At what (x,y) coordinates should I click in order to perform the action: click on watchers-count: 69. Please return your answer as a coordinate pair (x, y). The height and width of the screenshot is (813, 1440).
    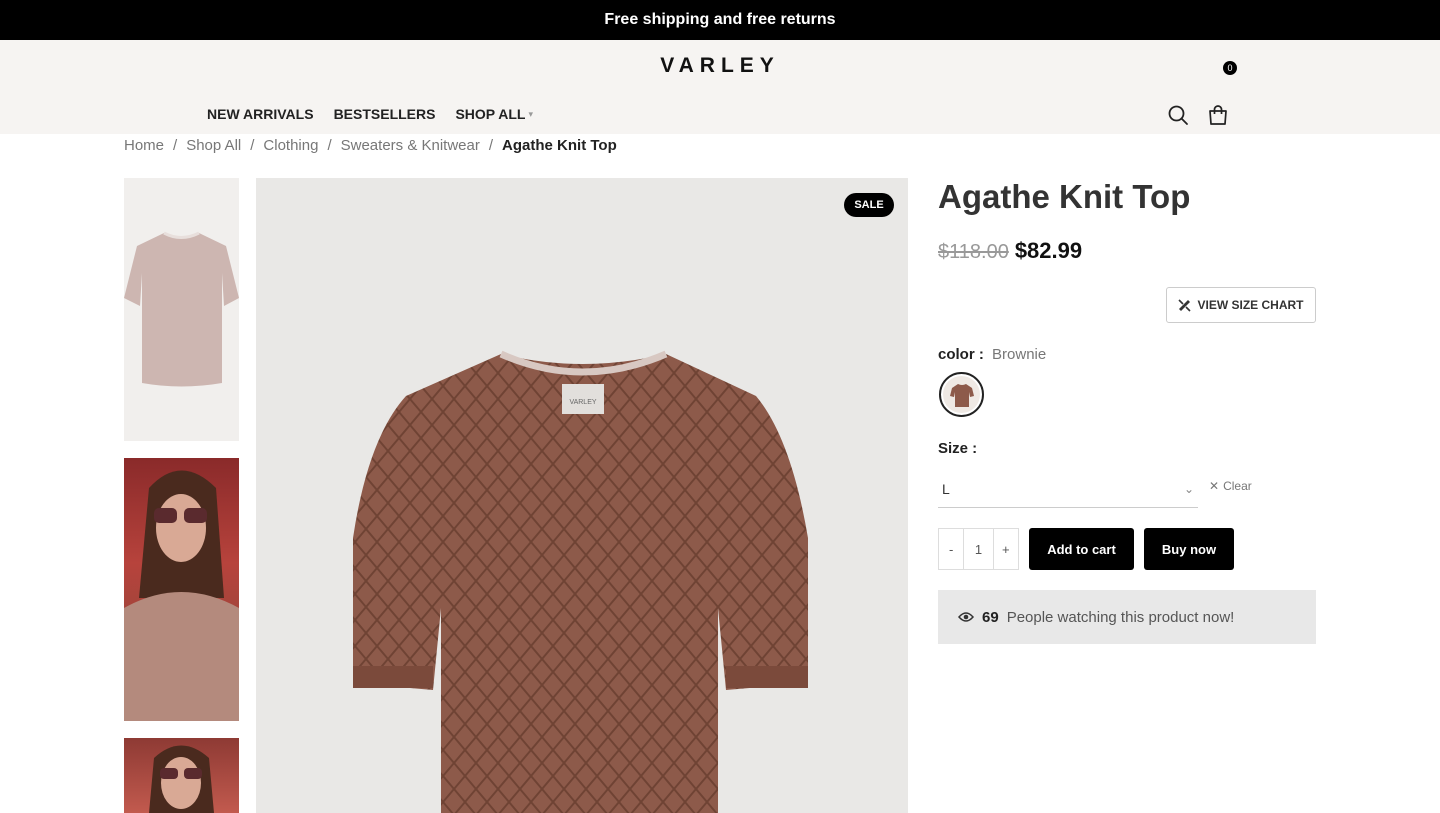
    Looking at the image, I should click on (990, 617).